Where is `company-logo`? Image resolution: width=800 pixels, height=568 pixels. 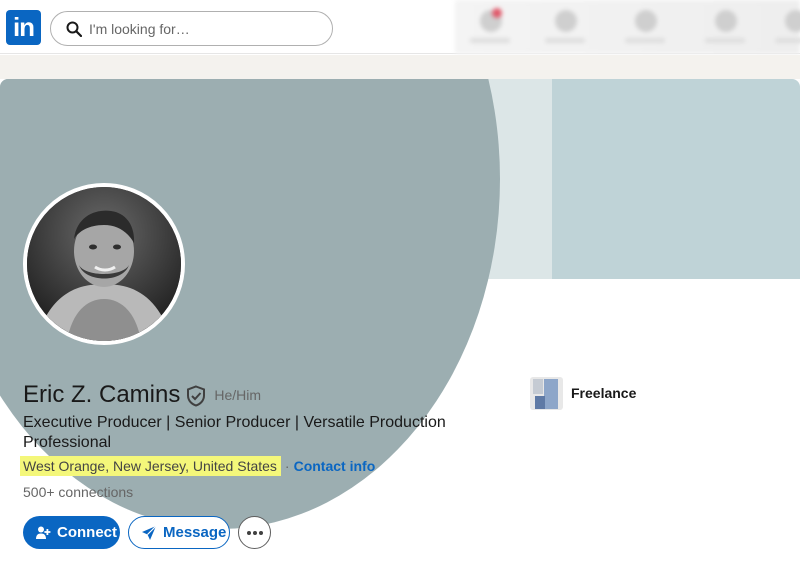
company-logo is located at coordinates (546, 393).